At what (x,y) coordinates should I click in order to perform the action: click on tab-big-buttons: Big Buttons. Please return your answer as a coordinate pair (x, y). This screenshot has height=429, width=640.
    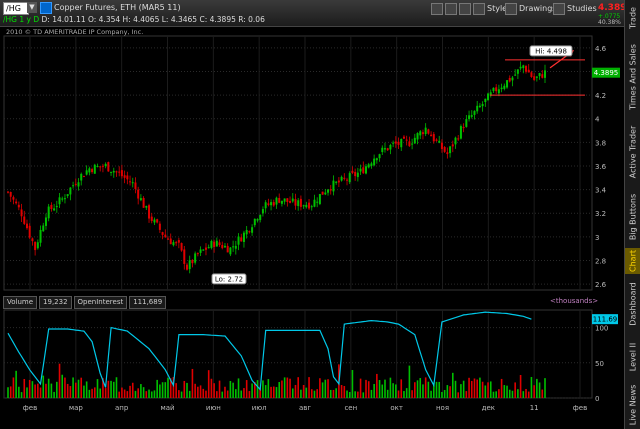
    Looking at the image, I should click on (632, 217).